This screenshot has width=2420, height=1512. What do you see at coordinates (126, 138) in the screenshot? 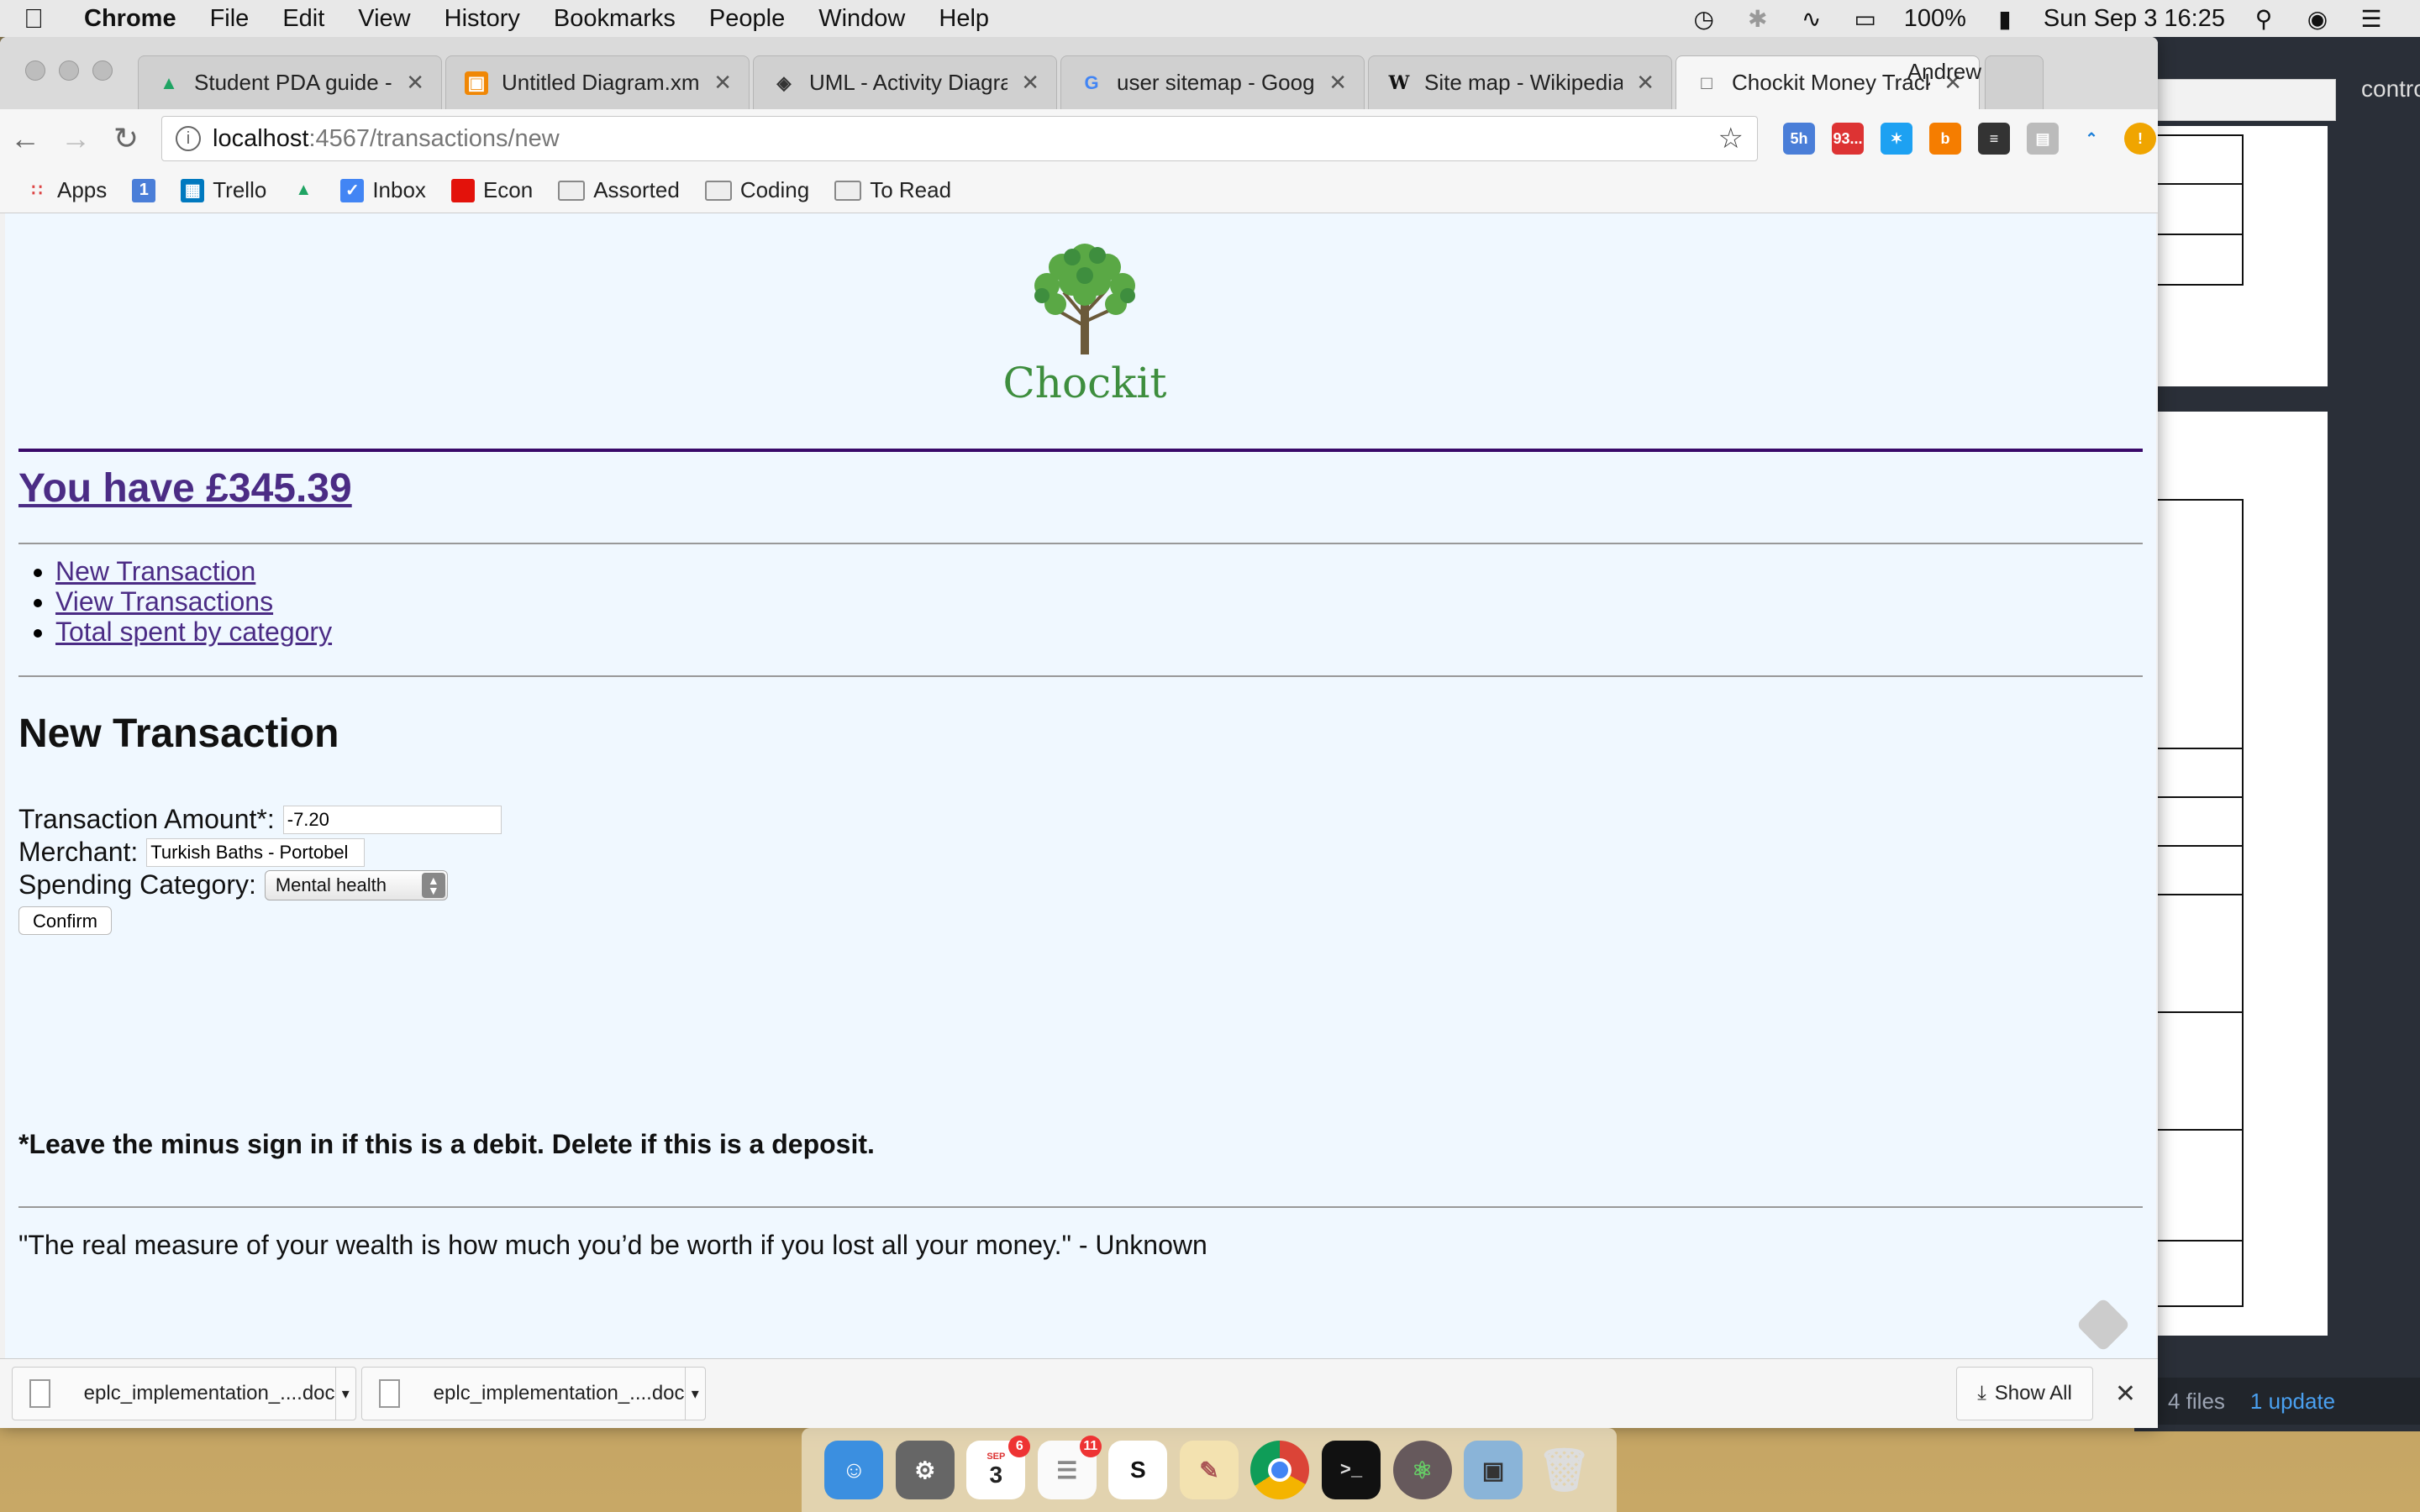
I see `reload-icon: ↻` at bounding box center [126, 138].